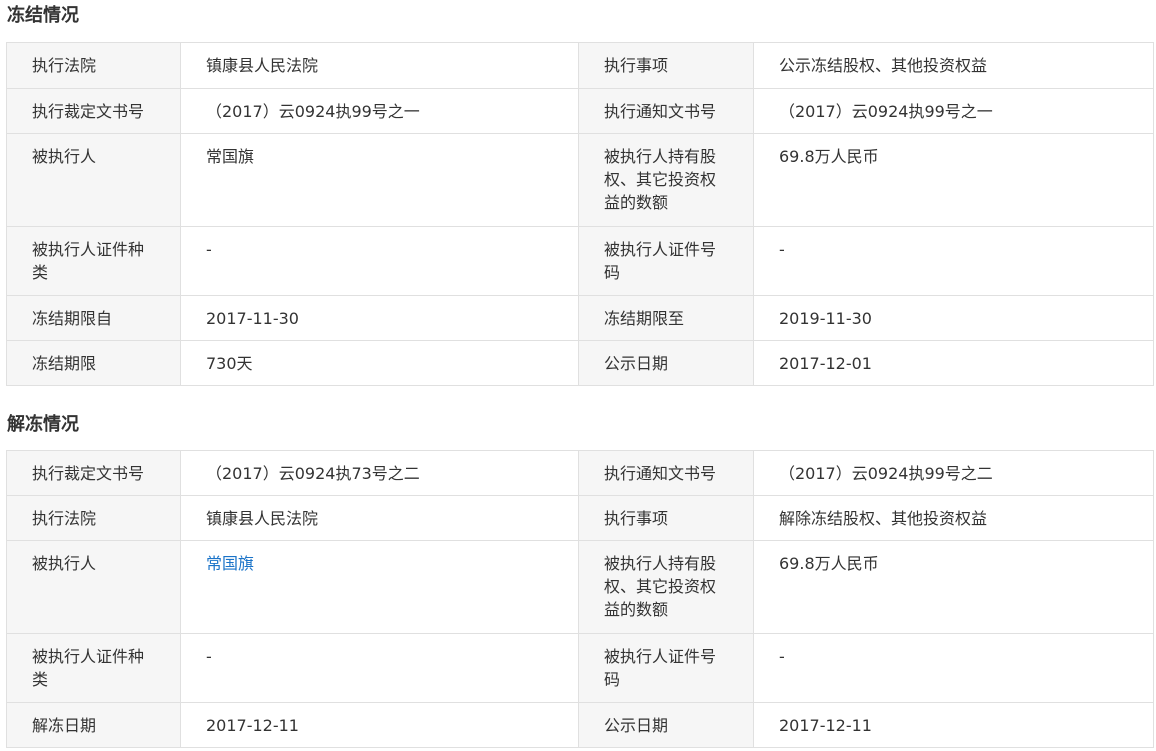 The image size is (1156, 751). I want to click on unfreeze-table-row: 解冻日期 2017-12-11 公示日期 2017-12-11, so click(580, 725).